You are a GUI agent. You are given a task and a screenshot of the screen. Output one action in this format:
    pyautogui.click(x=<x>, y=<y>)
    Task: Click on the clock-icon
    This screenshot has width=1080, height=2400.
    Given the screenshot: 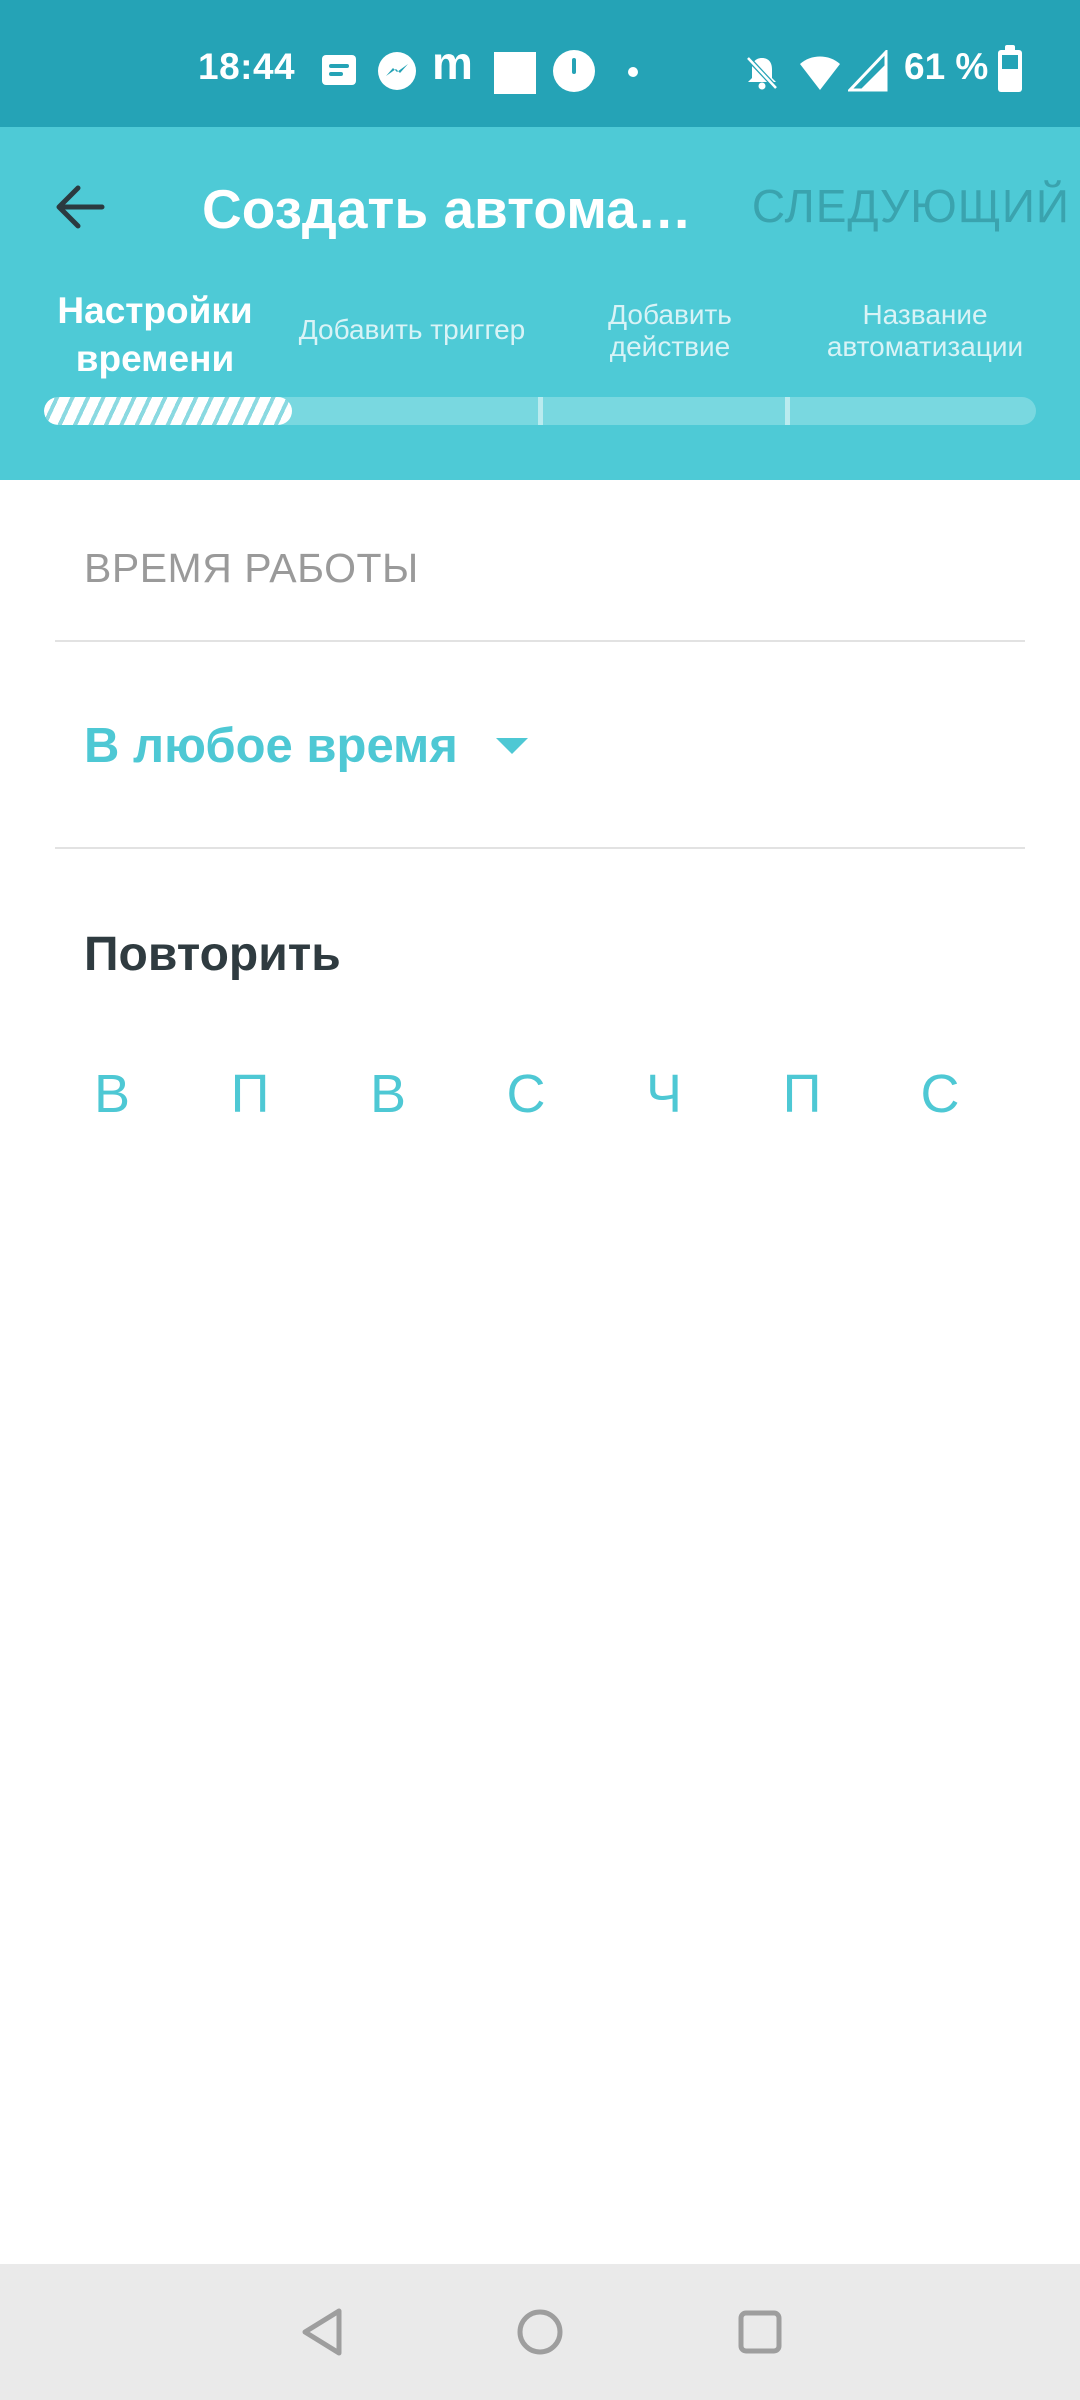 What is the action you would take?
    pyautogui.click(x=574, y=71)
    